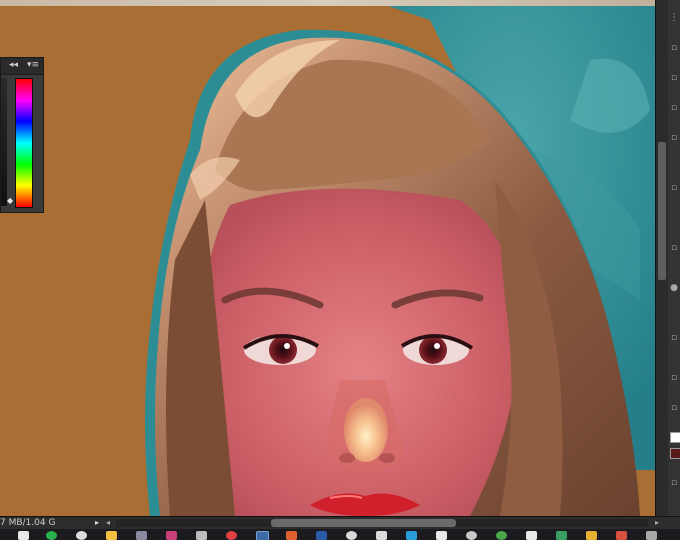 This screenshot has width=680, height=540. I want to click on document-size: 7 MB/1.04 G, so click(28, 523).